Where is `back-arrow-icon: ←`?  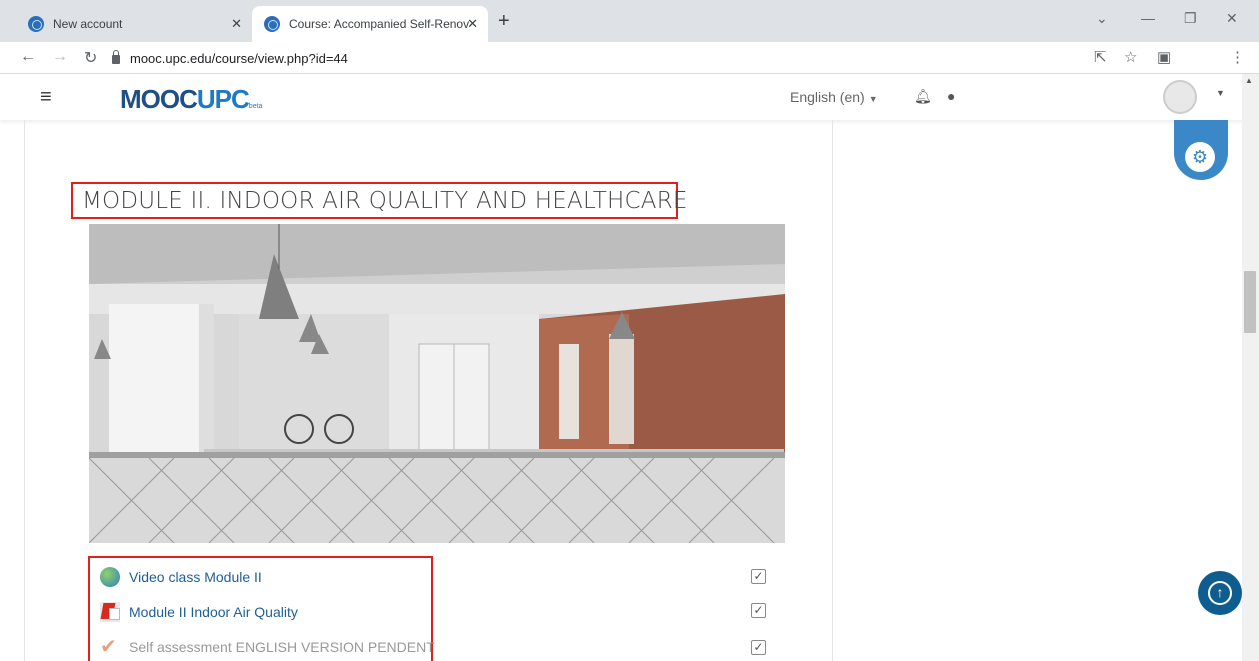
back-arrow-icon: ← is located at coordinates (28, 57).